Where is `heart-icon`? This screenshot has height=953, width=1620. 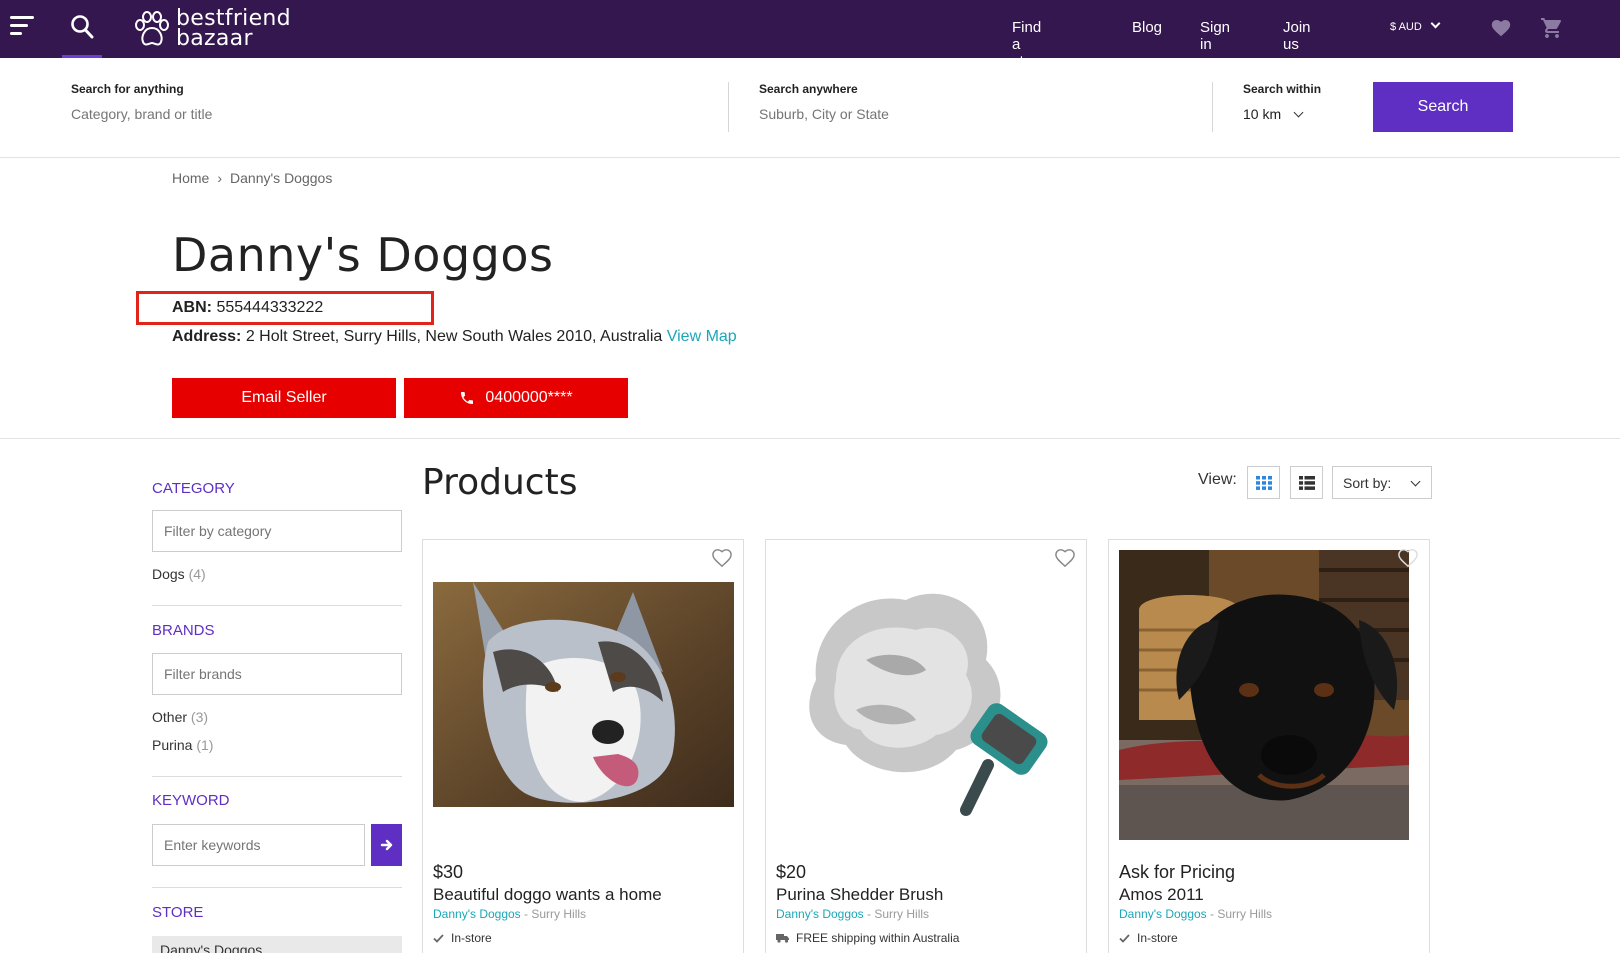 heart-icon is located at coordinates (1501, 28).